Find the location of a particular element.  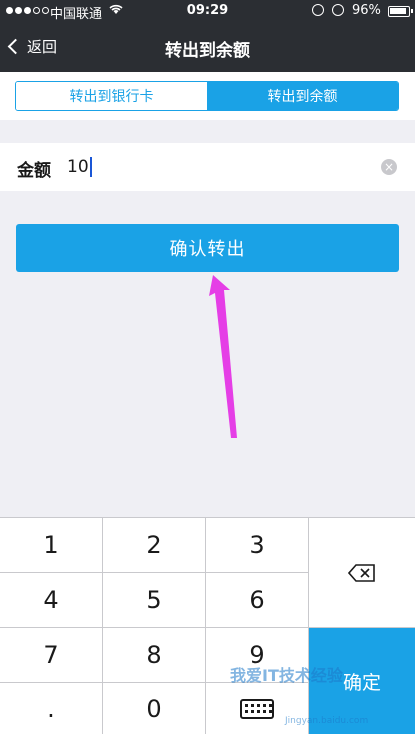

backspace-icon is located at coordinates (361, 572).